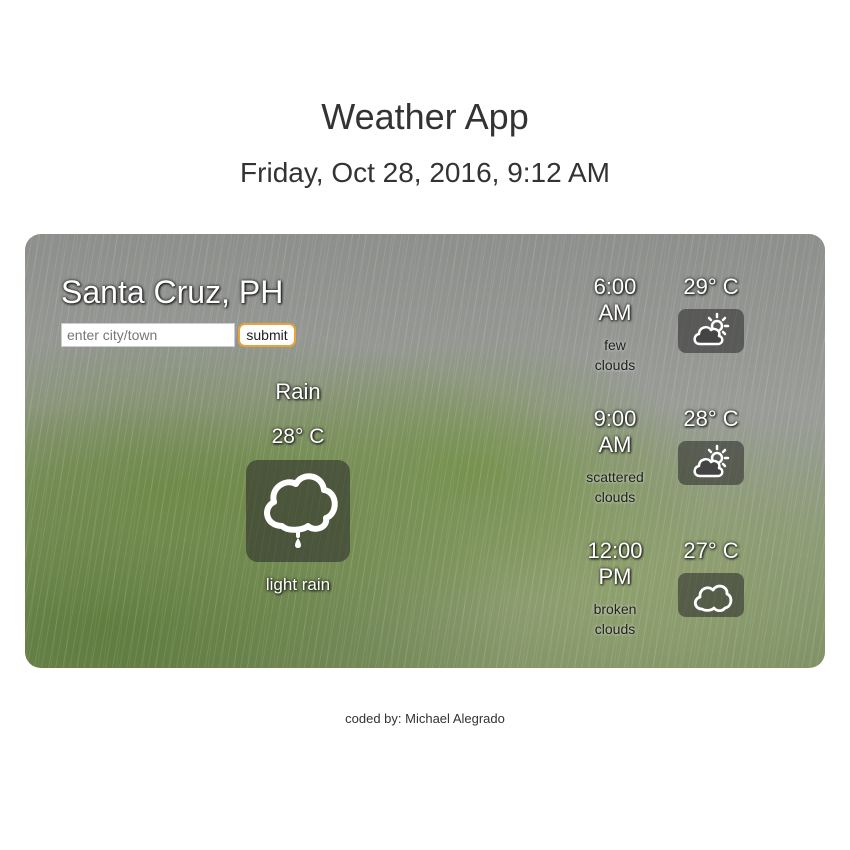 This screenshot has width=850, height=850. What do you see at coordinates (615, 418) in the screenshot?
I see `forecast-time-hour: 9:00` at bounding box center [615, 418].